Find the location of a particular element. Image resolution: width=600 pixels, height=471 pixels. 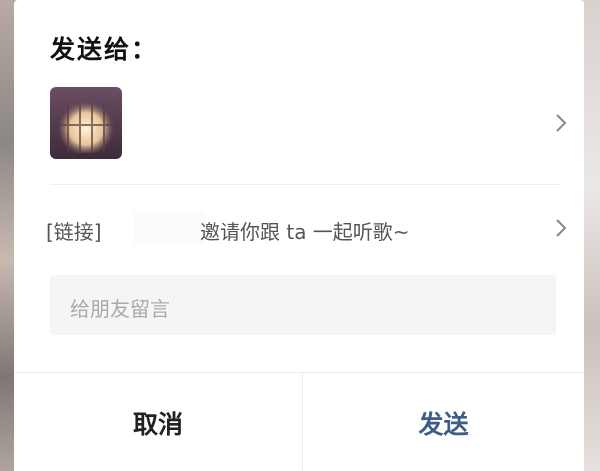

link-description: 邀请你跟 ta 一起听歌~ is located at coordinates (305, 232).